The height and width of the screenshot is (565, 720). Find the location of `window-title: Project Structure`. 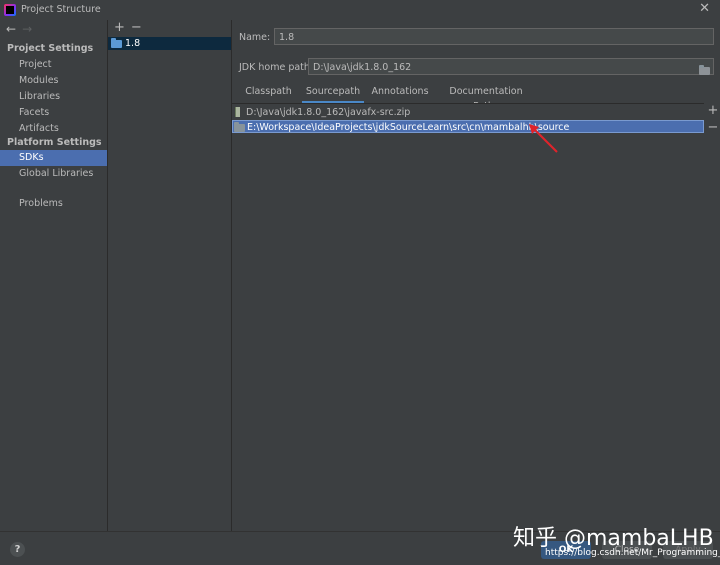

window-title: Project Structure is located at coordinates (61, 9).